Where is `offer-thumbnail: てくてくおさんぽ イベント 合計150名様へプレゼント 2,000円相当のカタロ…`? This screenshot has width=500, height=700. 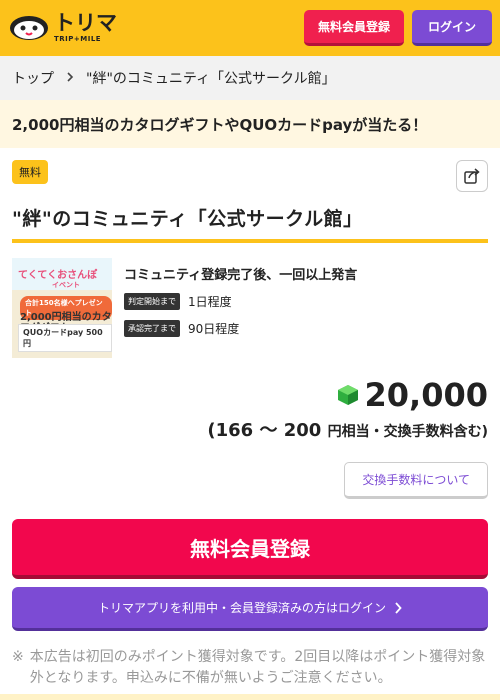
offer-thumbnail: てくてくおさんぽ イベント 合計150名様へプレゼント 2,000円相当のカタロ… is located at coordinates (62, 308).